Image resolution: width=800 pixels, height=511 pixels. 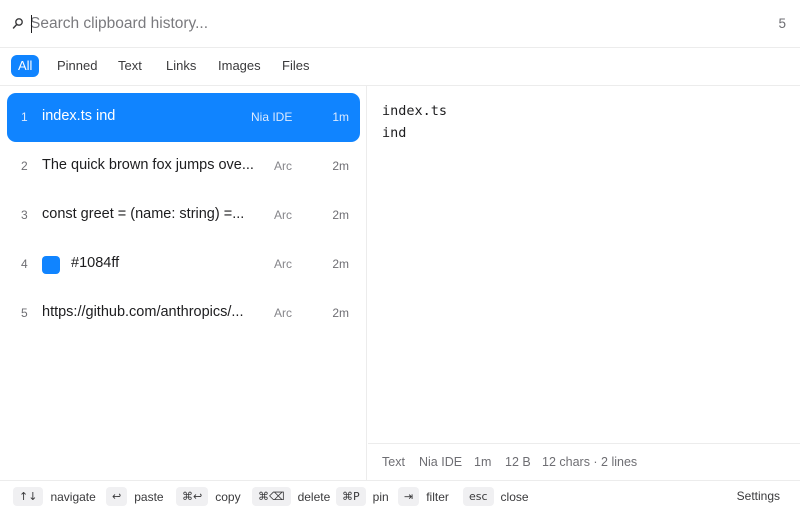 I want to click on filter-tab-images: Images, so click(x=239, y=66).